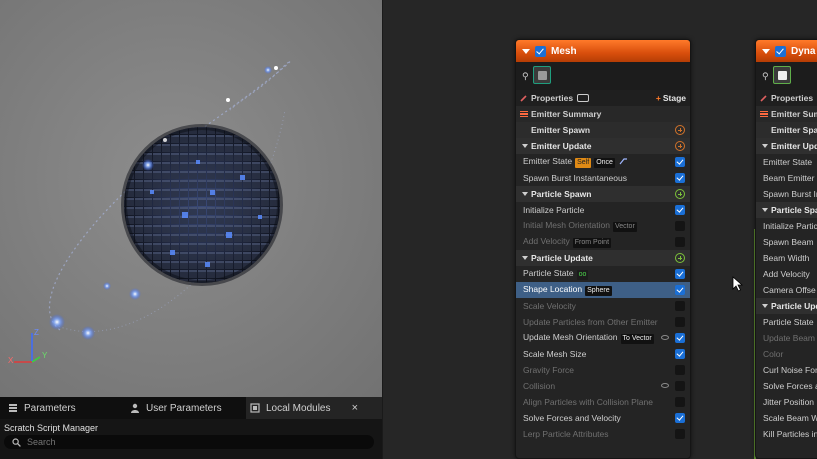  What do you see at coordinates (623, 162) in the screenshot?
I see `link-icon` at bounding box center [623, 162].